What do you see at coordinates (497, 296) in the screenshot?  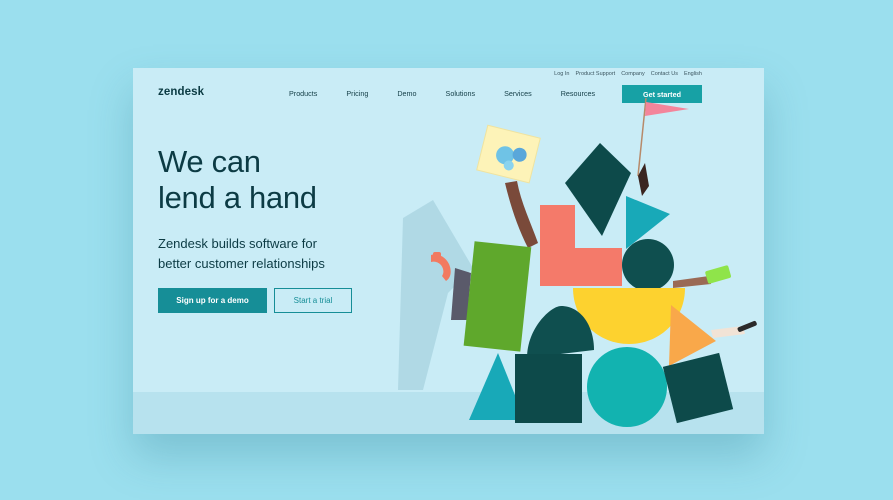 I see `green-rectangle` at bounding box center [497, 296].